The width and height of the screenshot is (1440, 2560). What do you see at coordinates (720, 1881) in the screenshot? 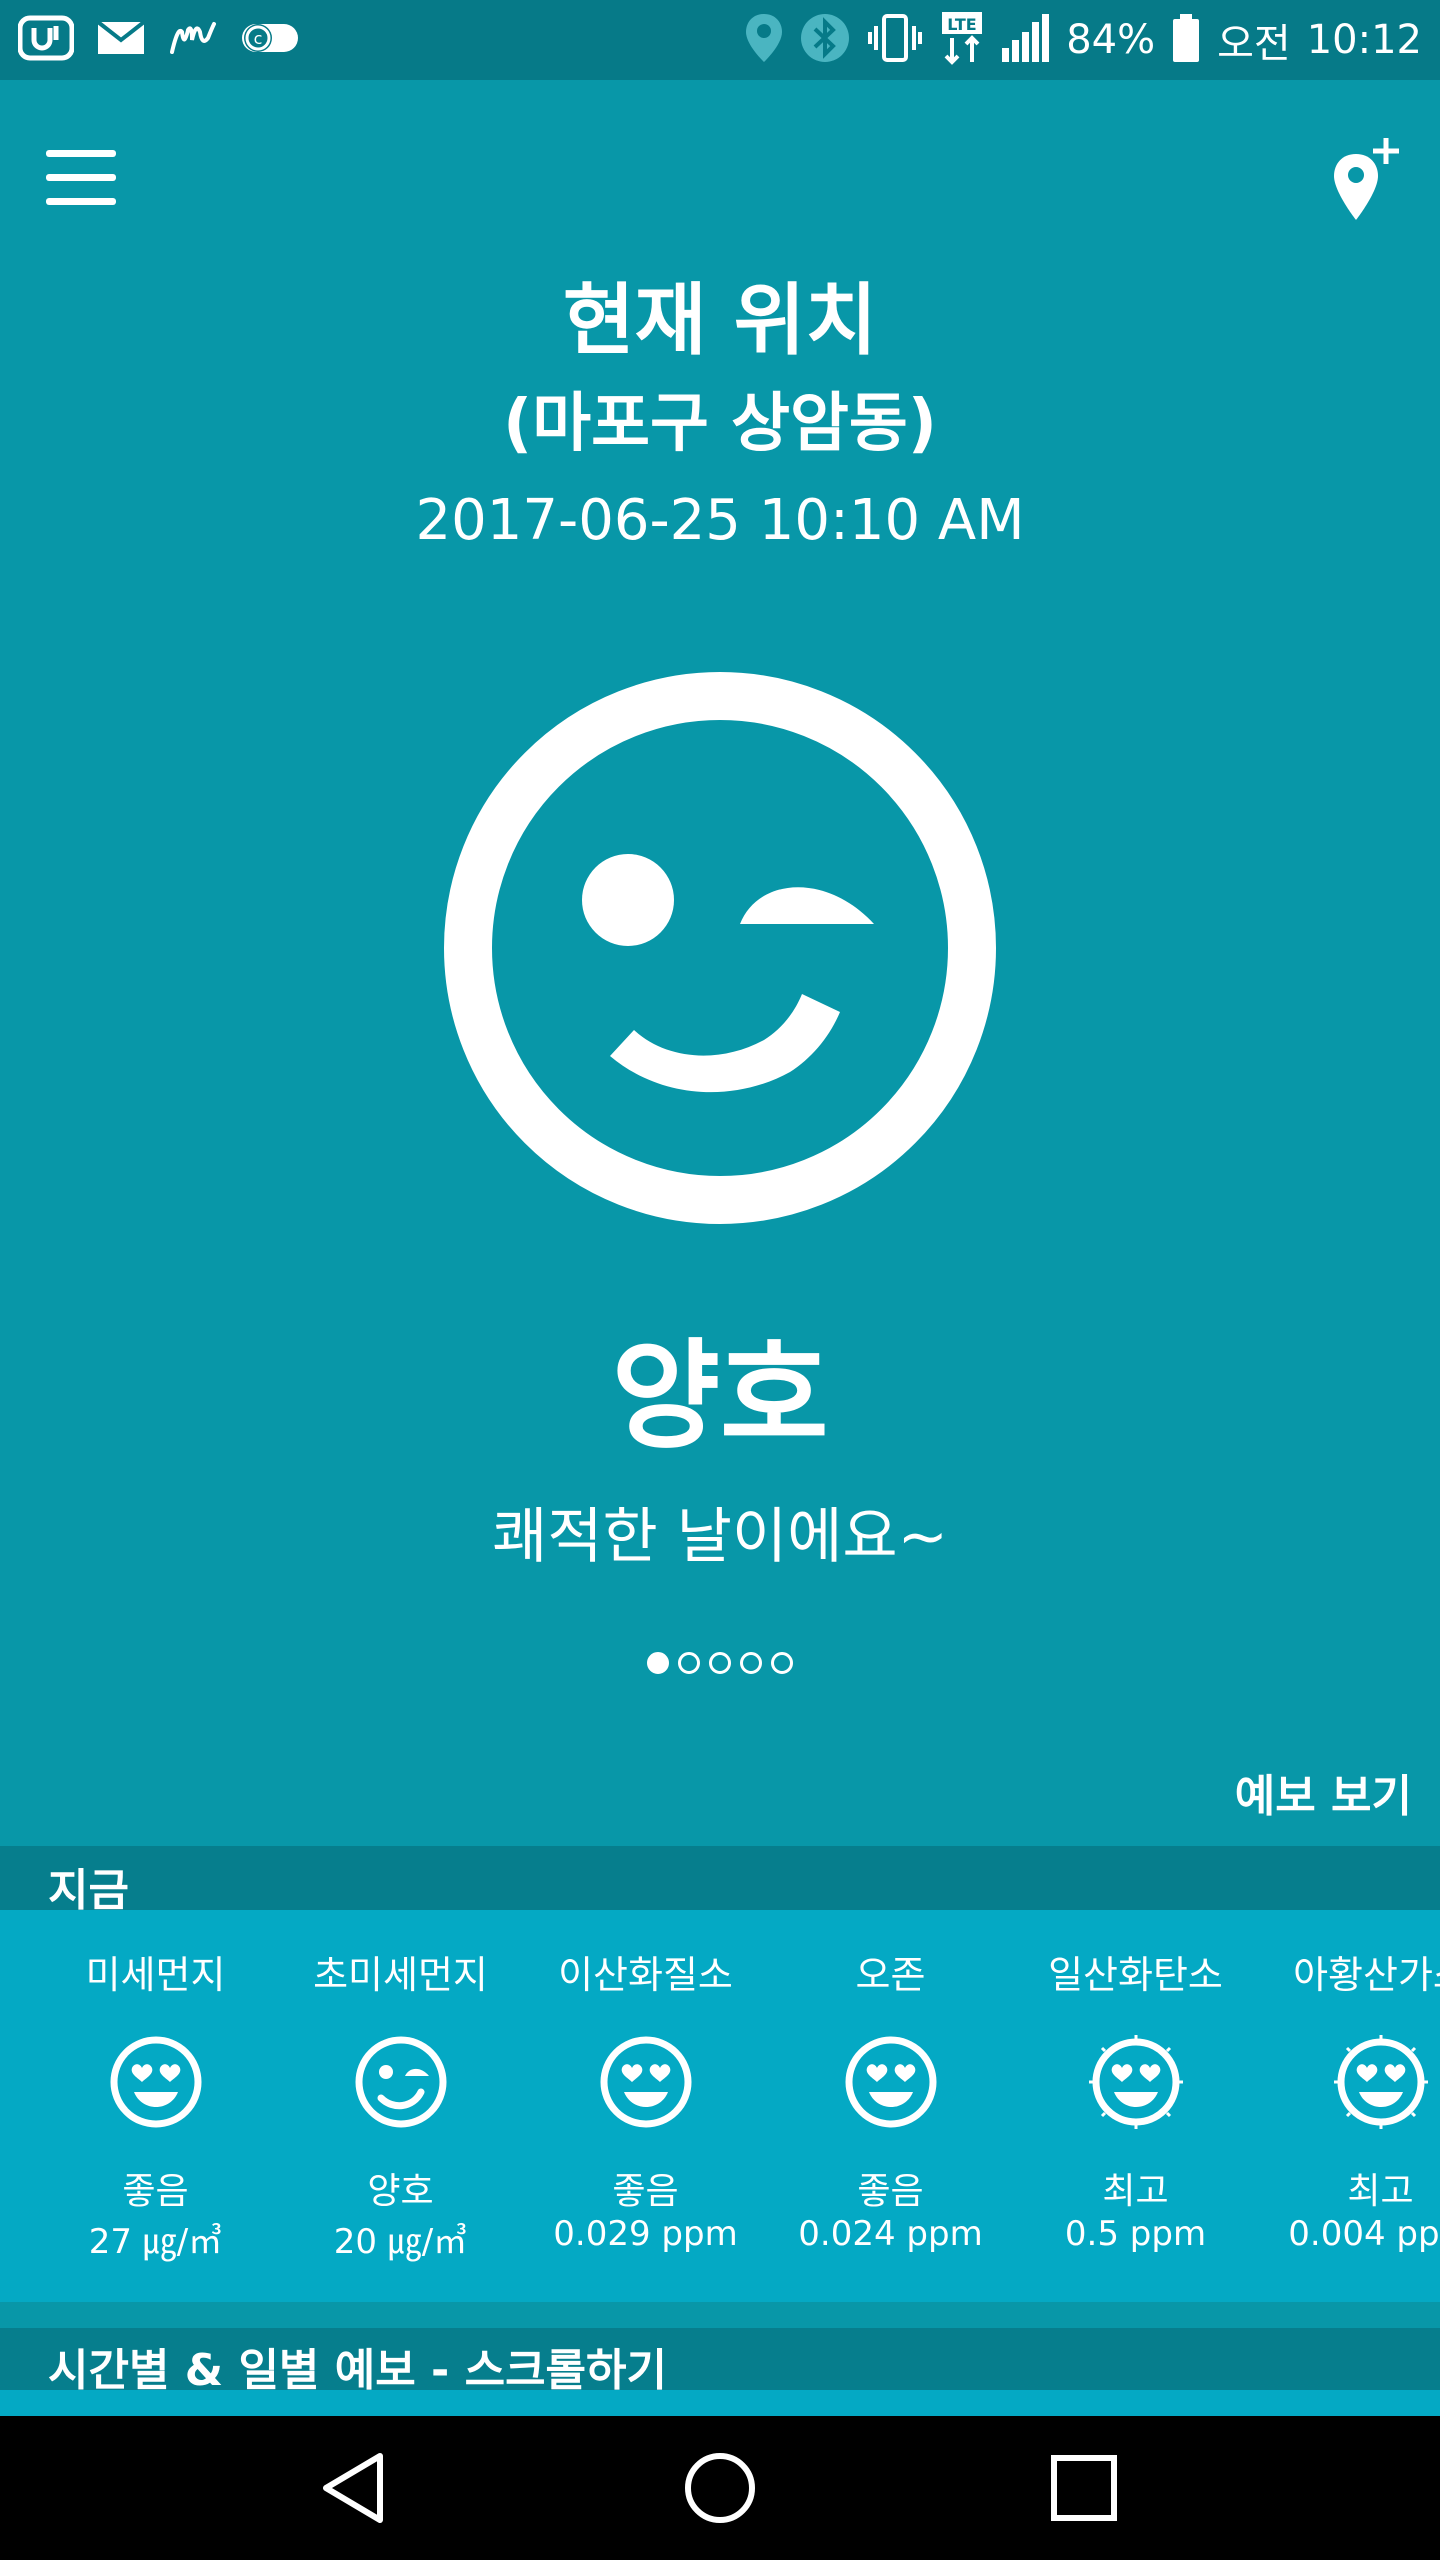
I see `now-section-header: 지금` at bounding box center [720, 1881].